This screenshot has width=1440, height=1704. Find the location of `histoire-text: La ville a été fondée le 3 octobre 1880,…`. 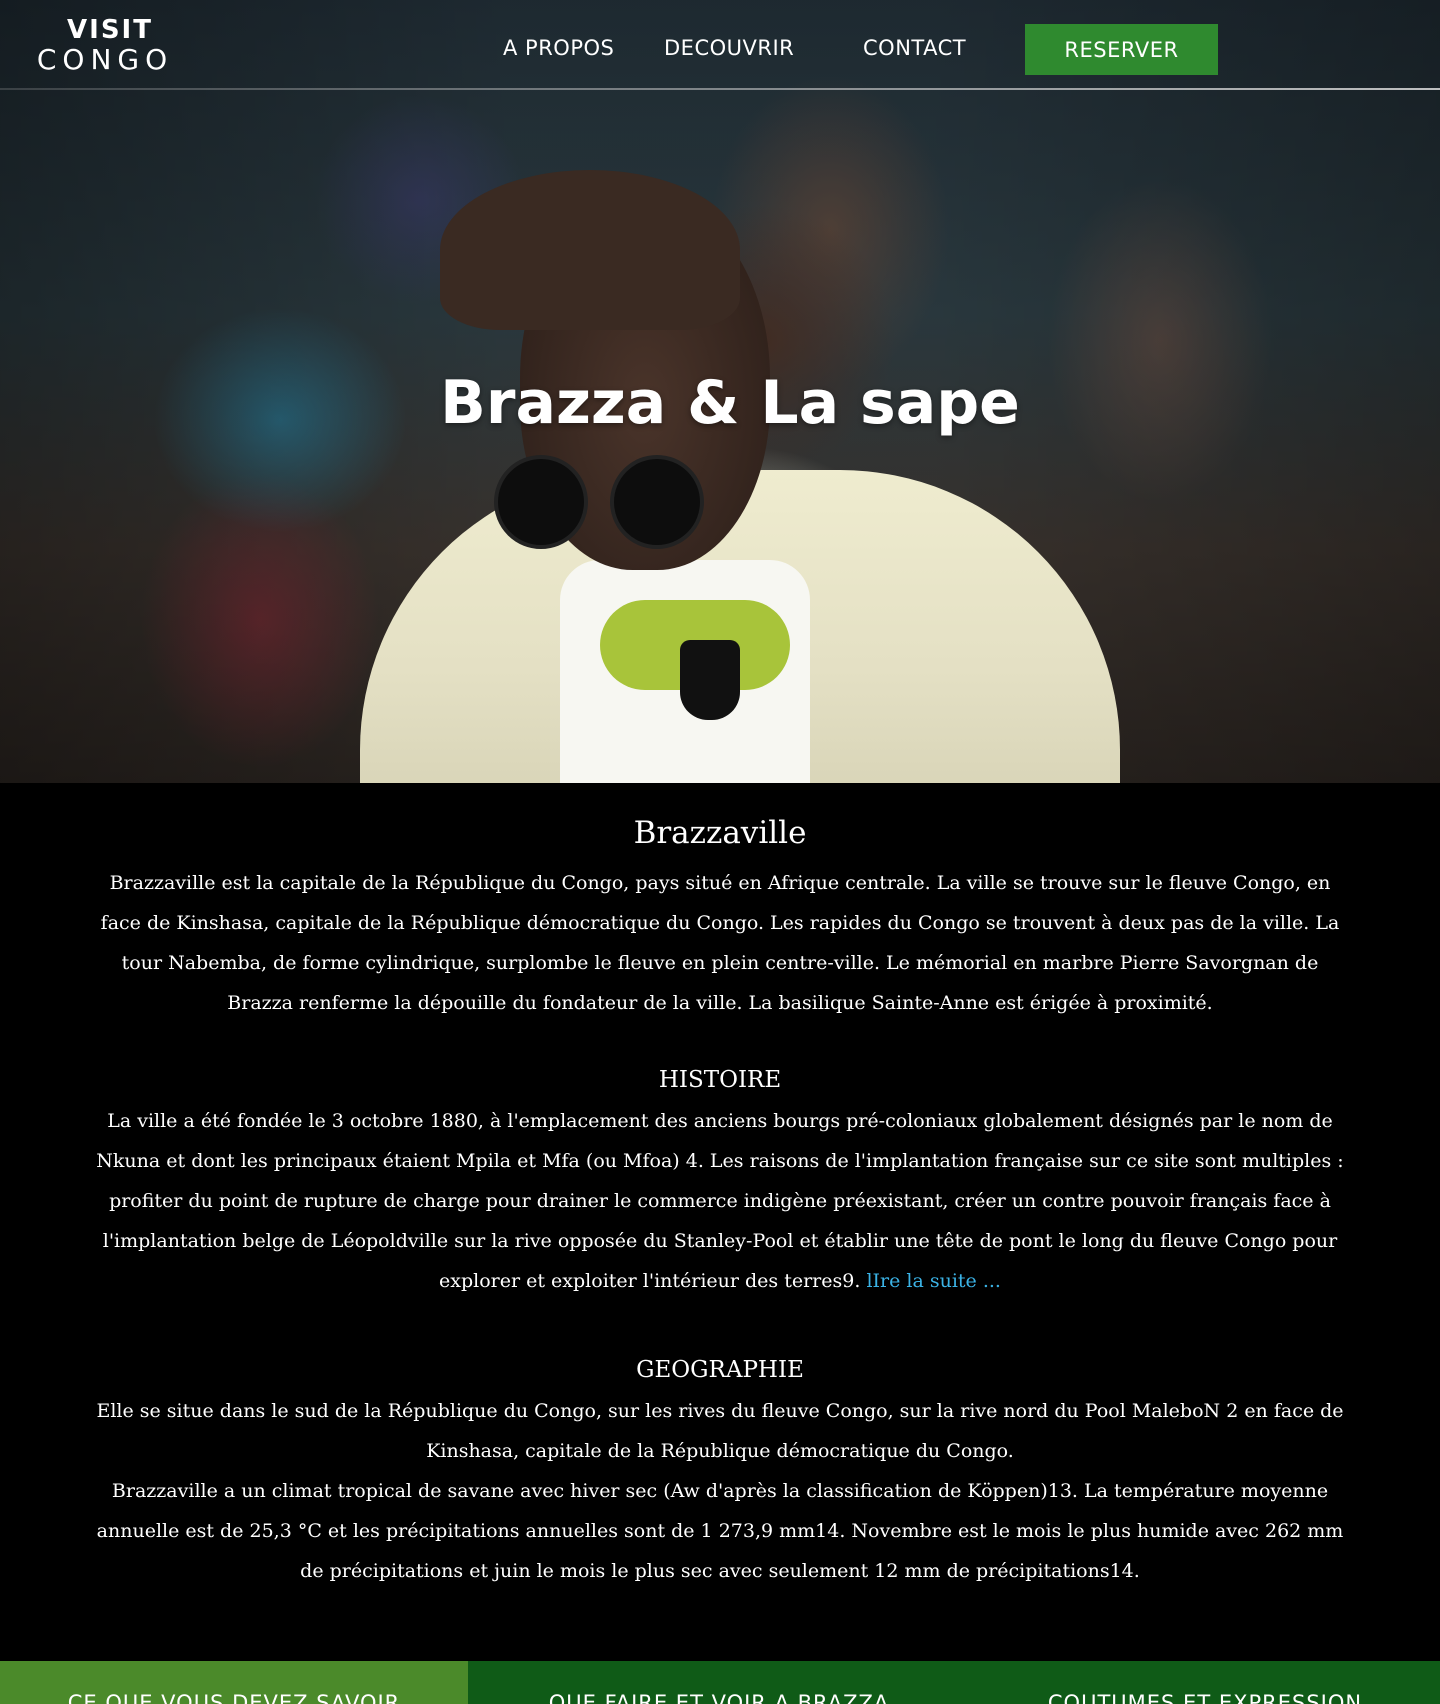

histoire-text: La ville a été fondée le 3 octobre 1880,… is located at coordinates (720, 1201).